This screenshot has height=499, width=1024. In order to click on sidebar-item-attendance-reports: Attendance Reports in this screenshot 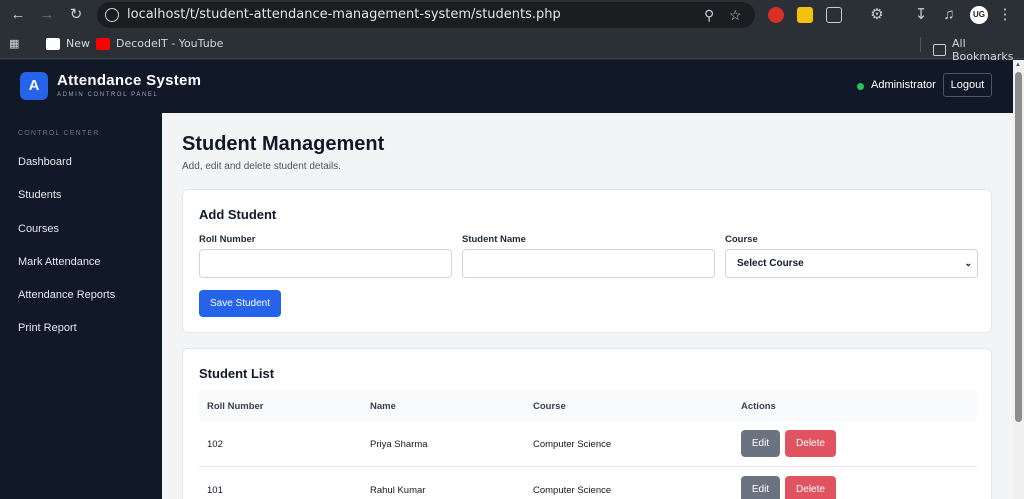, I will do `click(66, 295)`.